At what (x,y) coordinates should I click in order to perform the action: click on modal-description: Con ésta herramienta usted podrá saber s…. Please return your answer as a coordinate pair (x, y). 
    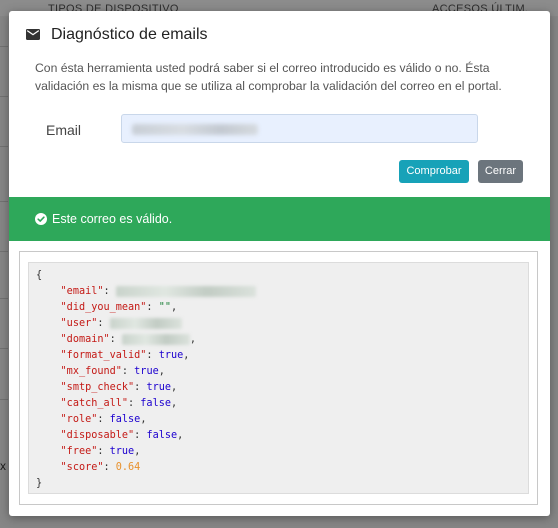
    Looking at the image, I should click on (268, 77).